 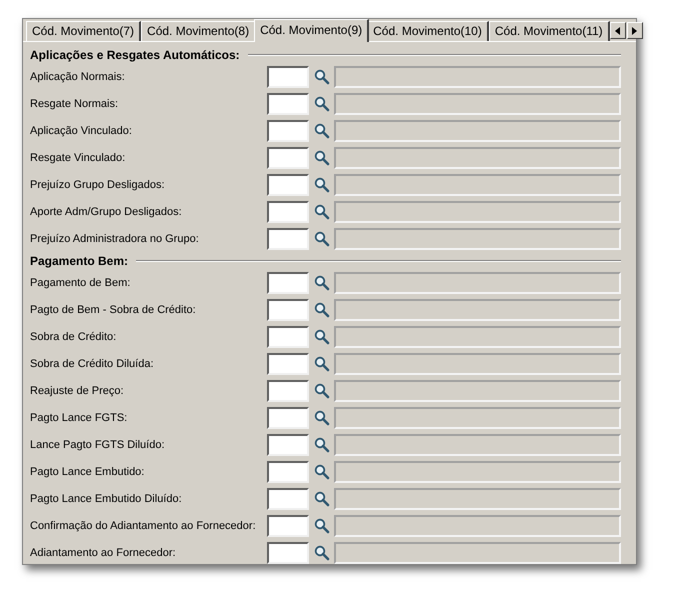 I want to click on right-triangle-icon, so click(x=635, y=30).